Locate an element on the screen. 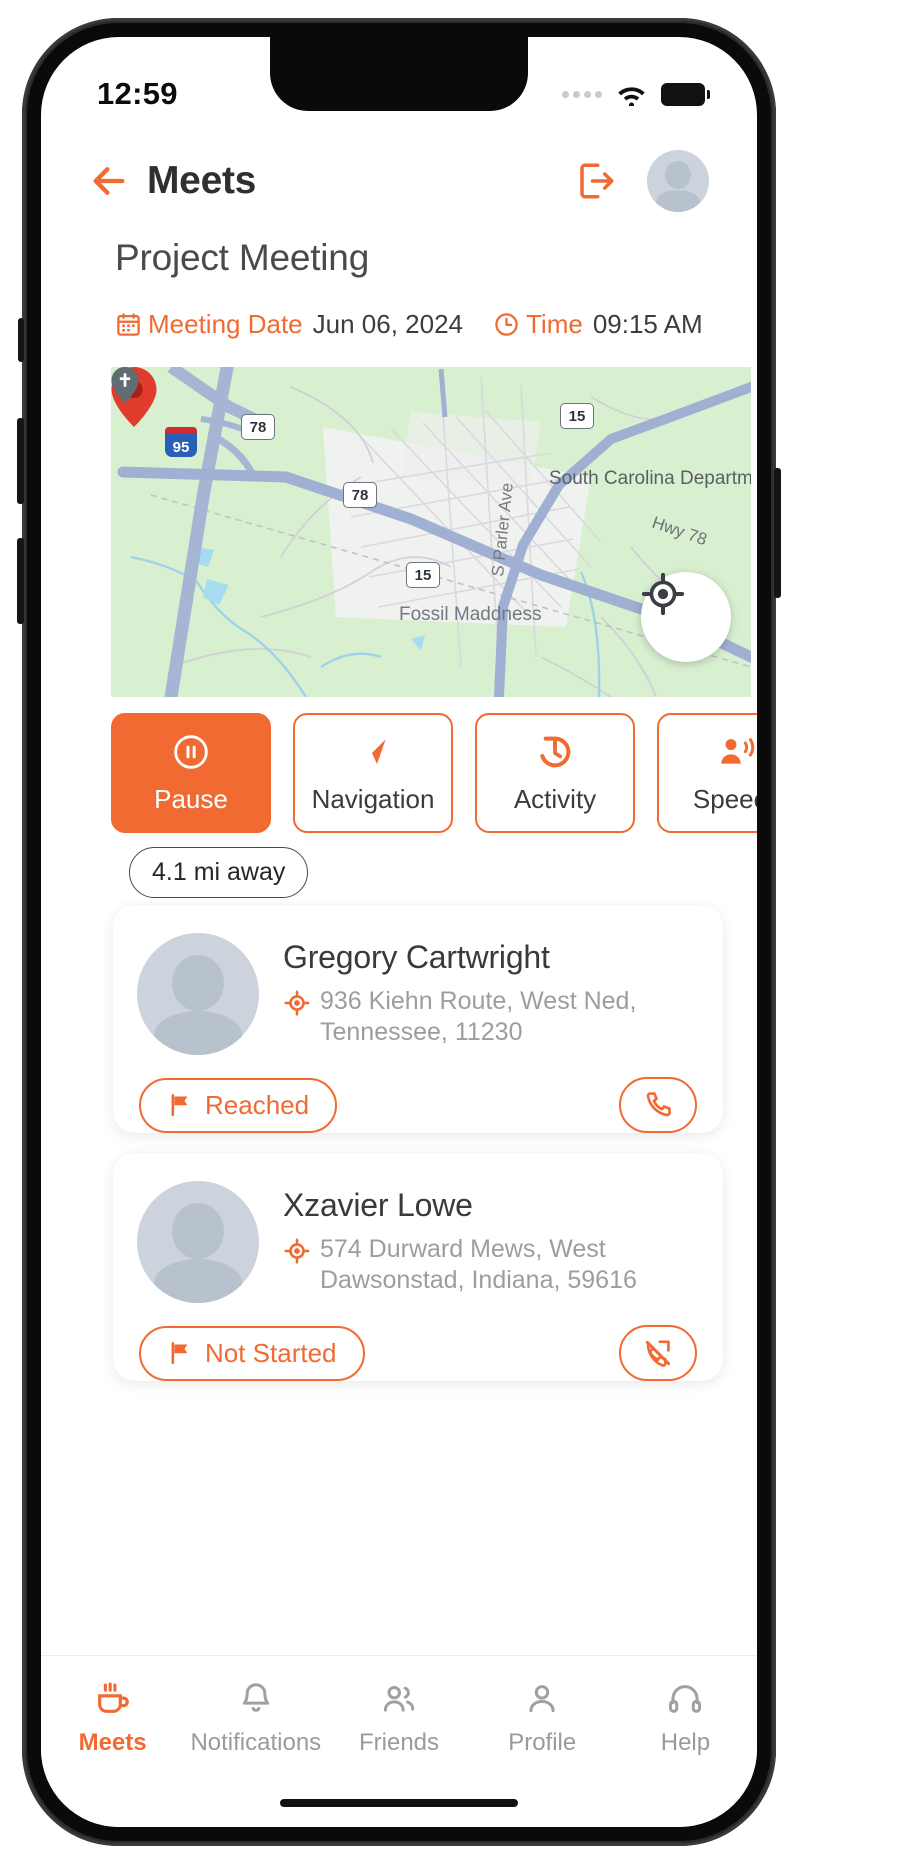  people-icon is located at coordinates (399, 1698).